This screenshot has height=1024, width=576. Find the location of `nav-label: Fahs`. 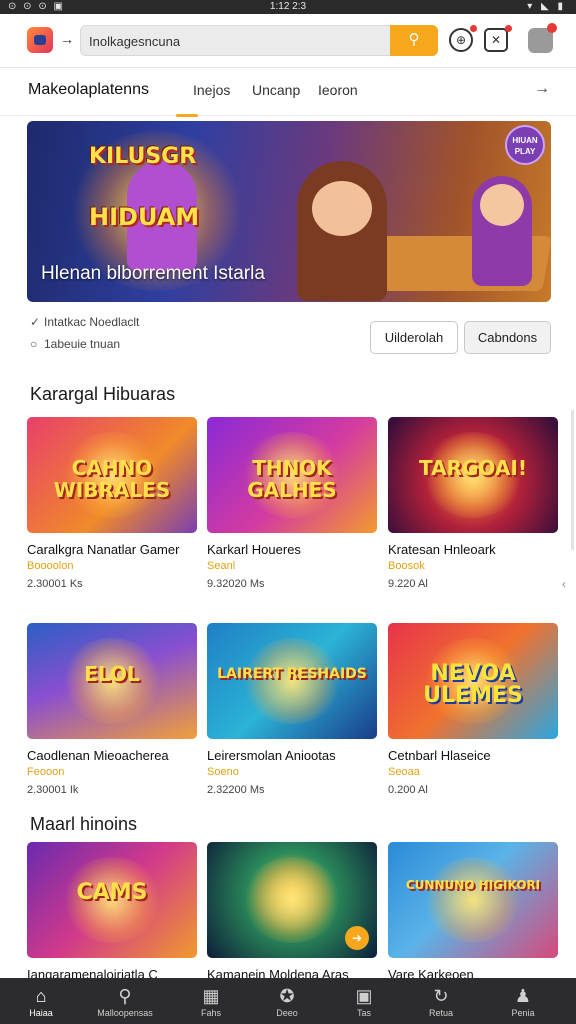

nav-label: Fahs is located at coordinates (210, 1013).